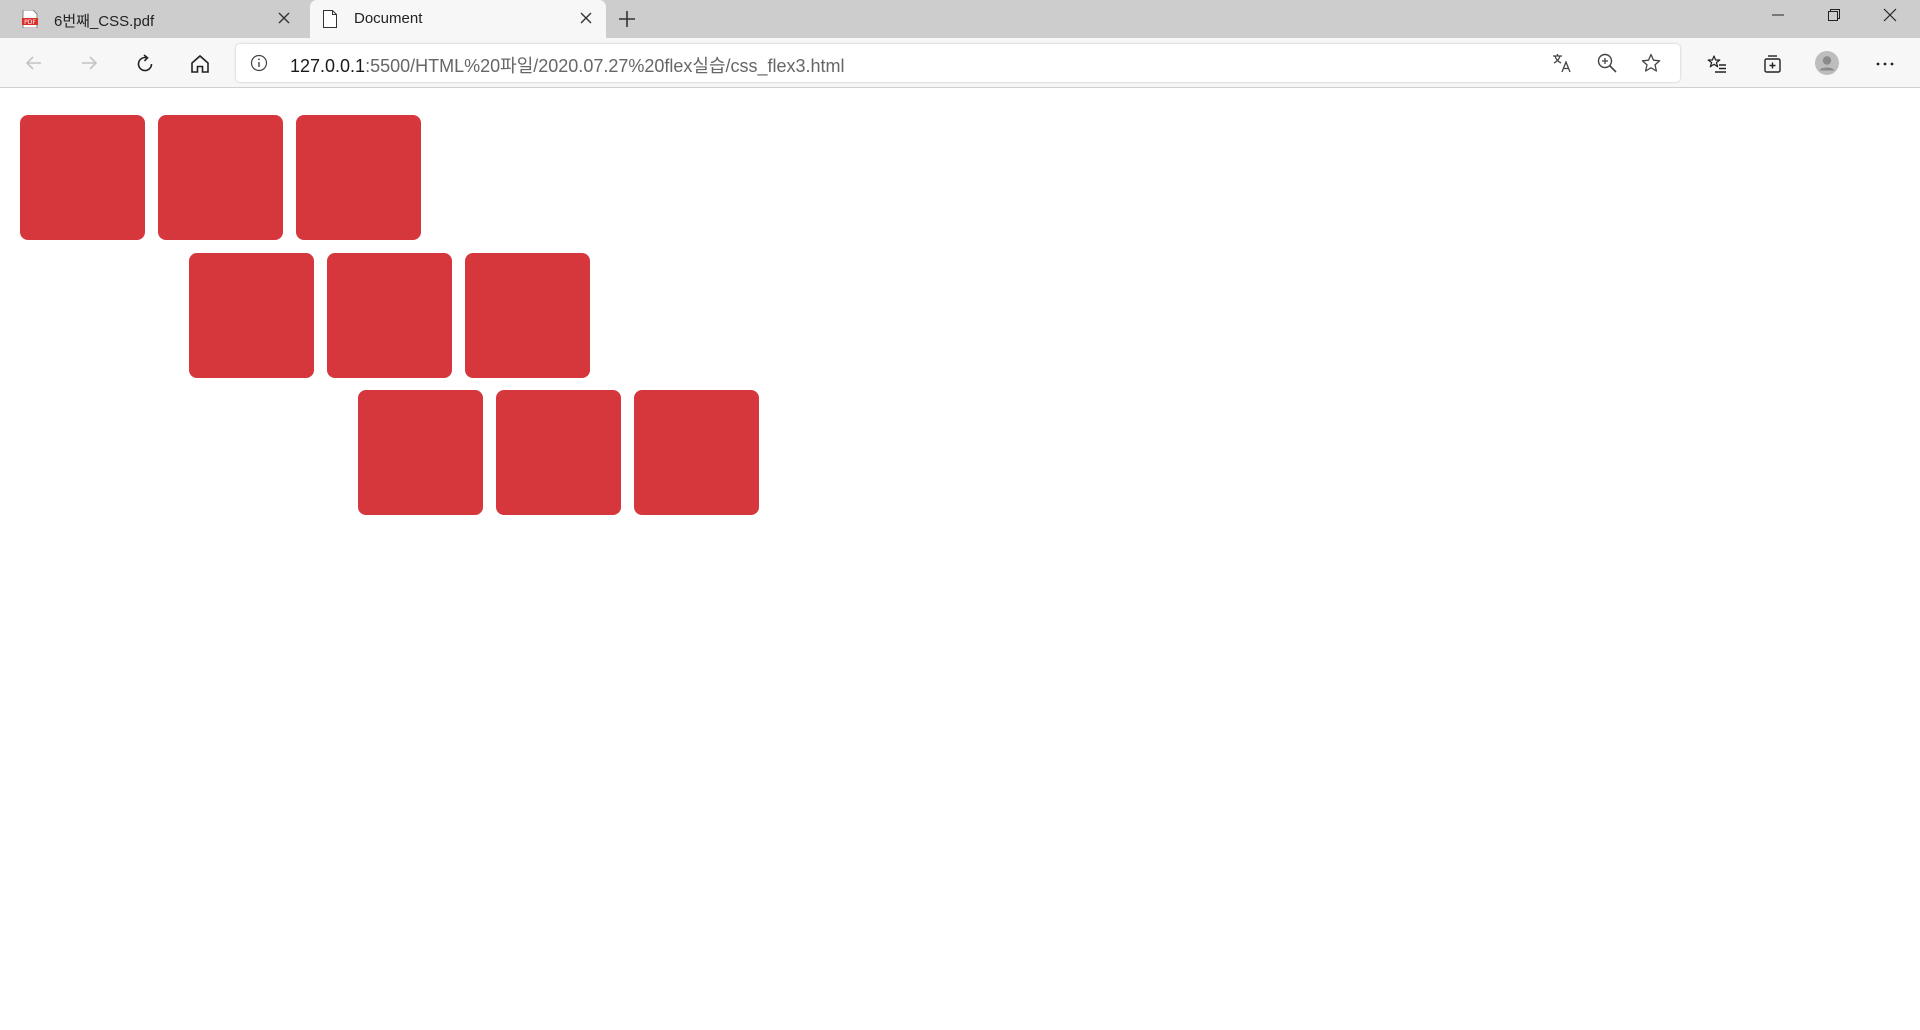 The width and height of the screenshot is (1920, 1030). I want to click on home-button, so click(199, 63).